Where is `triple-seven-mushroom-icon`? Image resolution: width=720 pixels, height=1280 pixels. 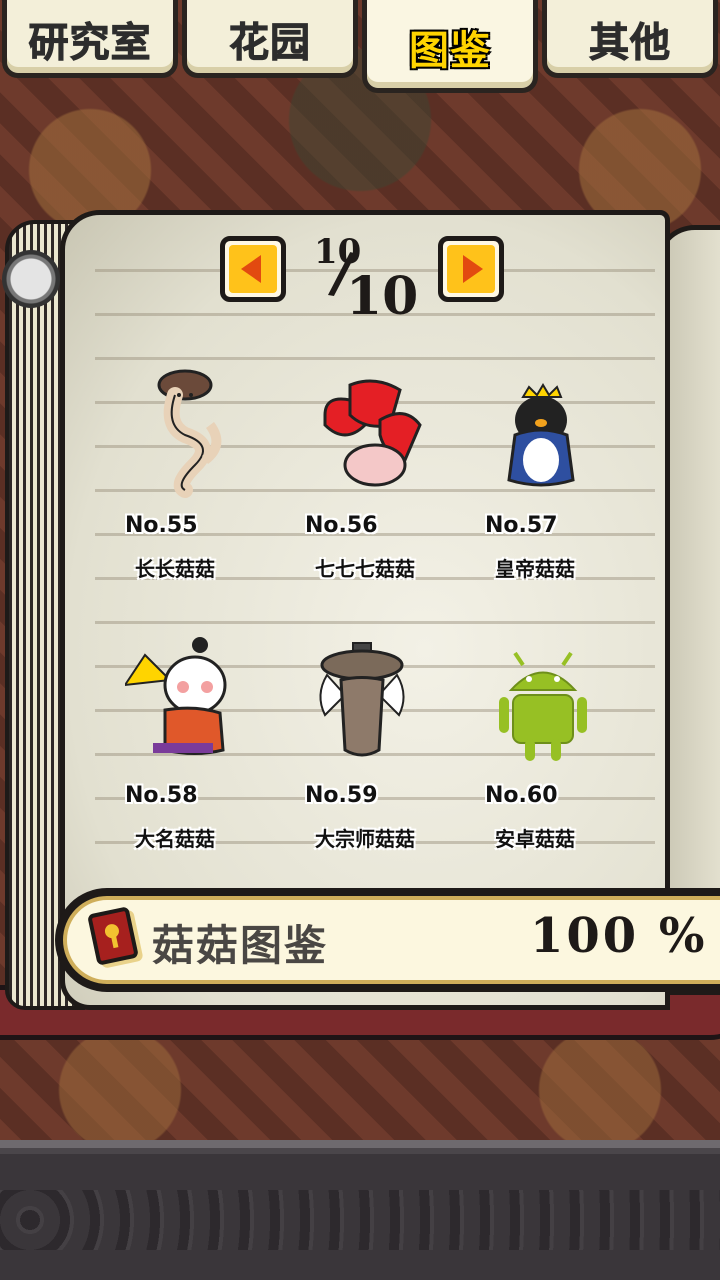
triple-seven-mushroom-icon is located at coordinates (372, 433).